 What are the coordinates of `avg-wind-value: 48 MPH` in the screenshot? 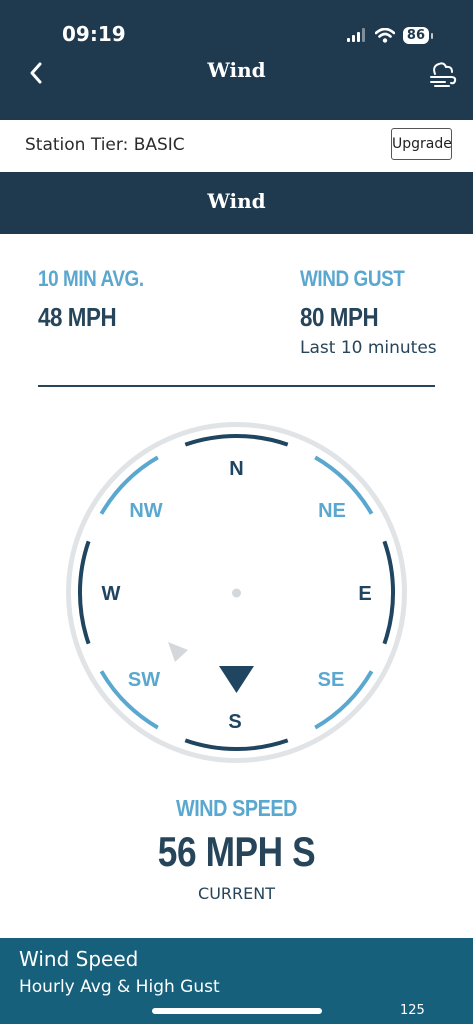 It's located at (77, 317).